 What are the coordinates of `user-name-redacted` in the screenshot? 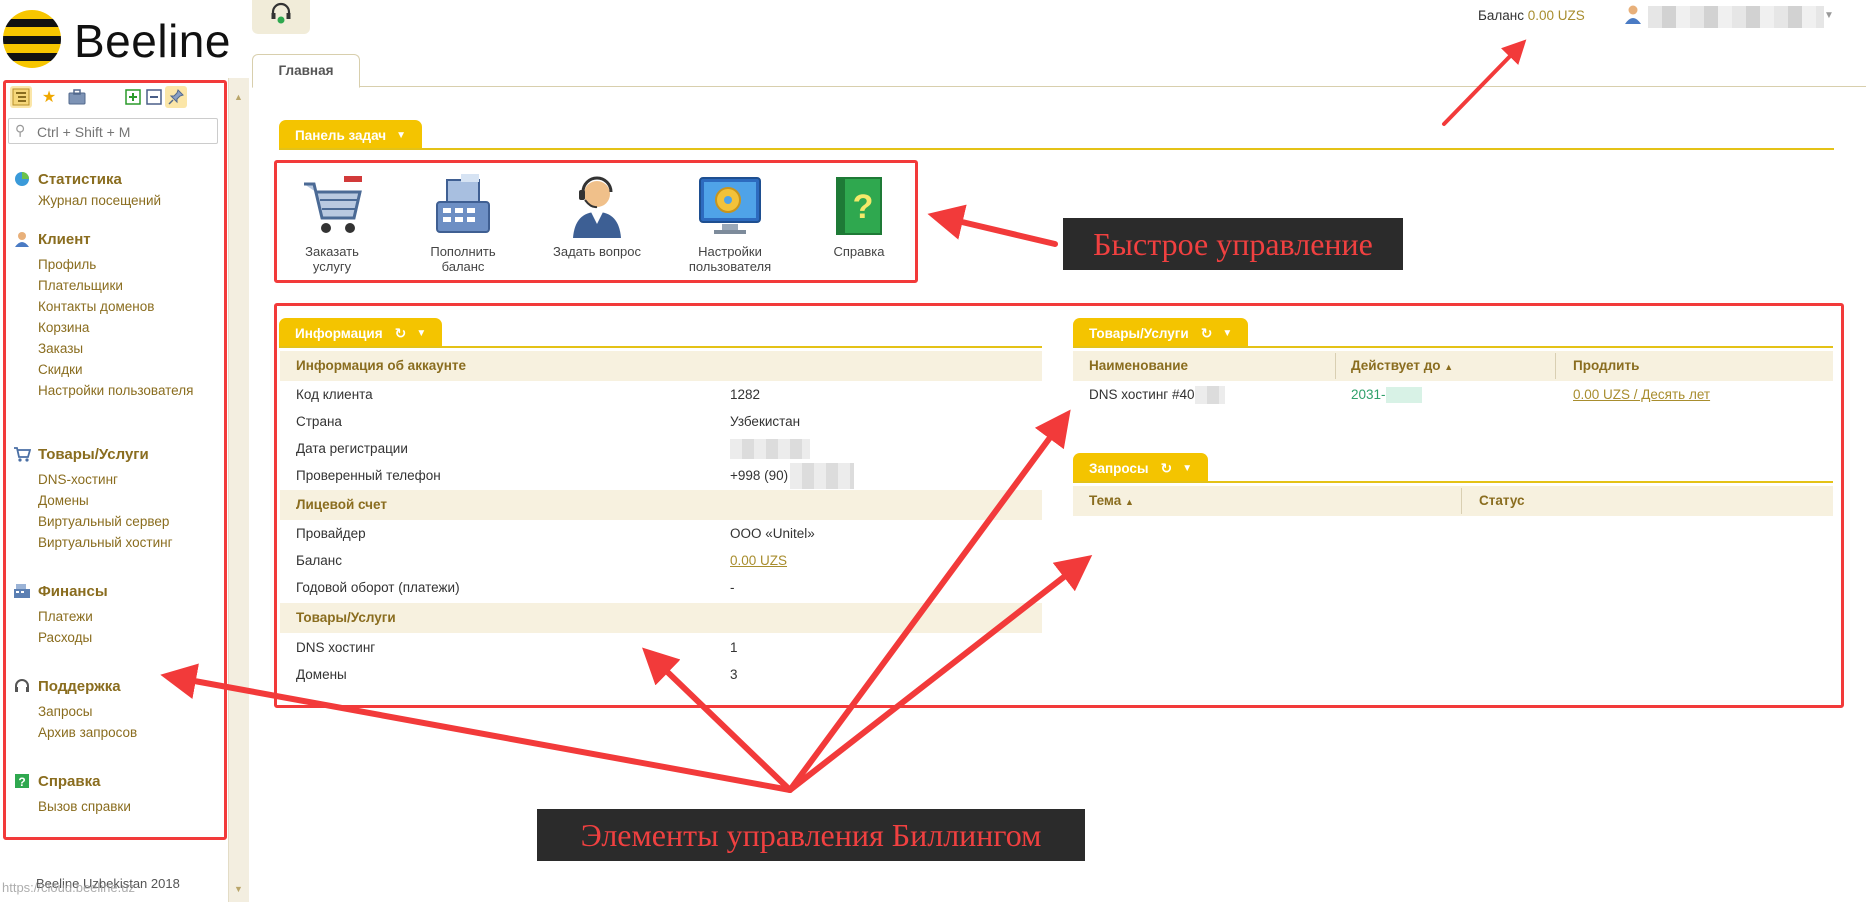 It's located at (1736, 17).